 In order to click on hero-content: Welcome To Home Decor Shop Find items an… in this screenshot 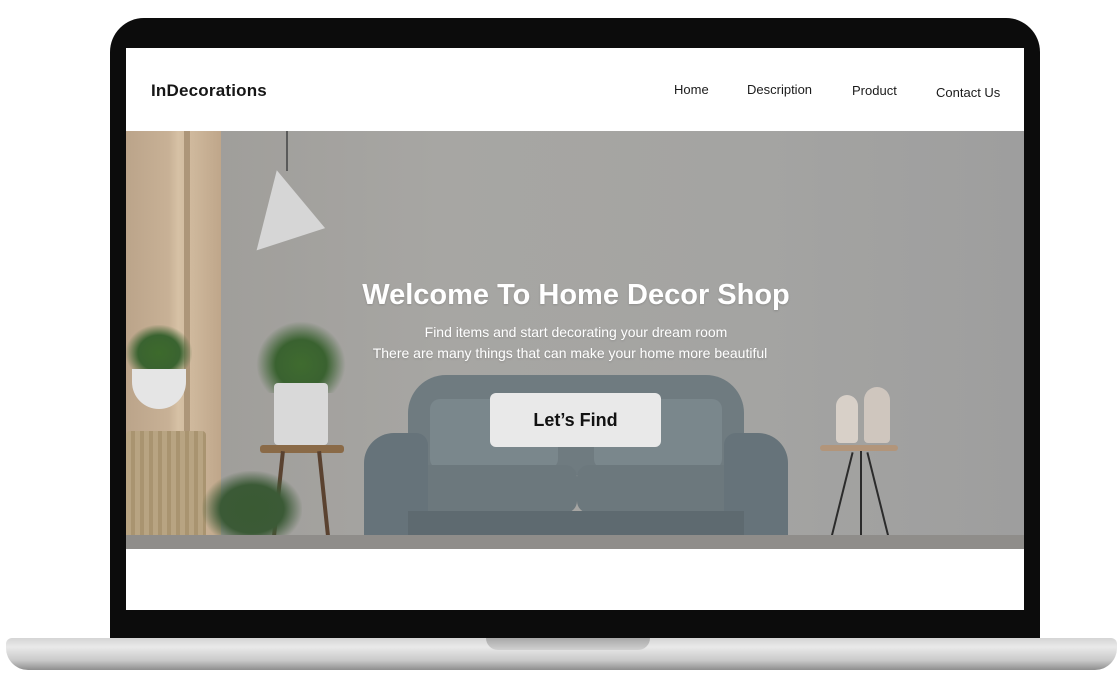, I will do `click(575, 321)`.